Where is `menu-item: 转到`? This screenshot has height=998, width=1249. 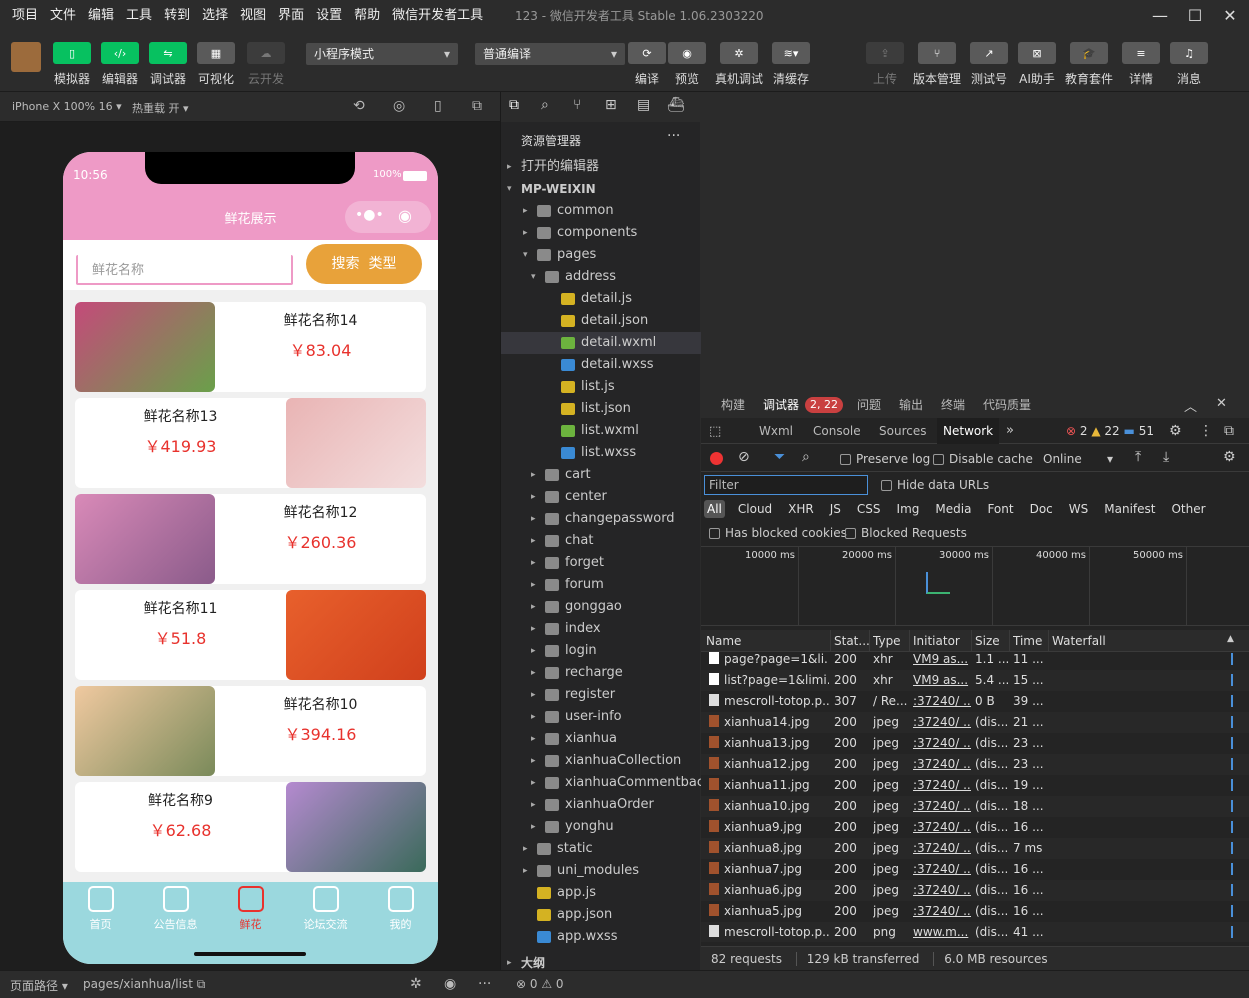 menu-item: 转到 is located at coordinates (177, 16).